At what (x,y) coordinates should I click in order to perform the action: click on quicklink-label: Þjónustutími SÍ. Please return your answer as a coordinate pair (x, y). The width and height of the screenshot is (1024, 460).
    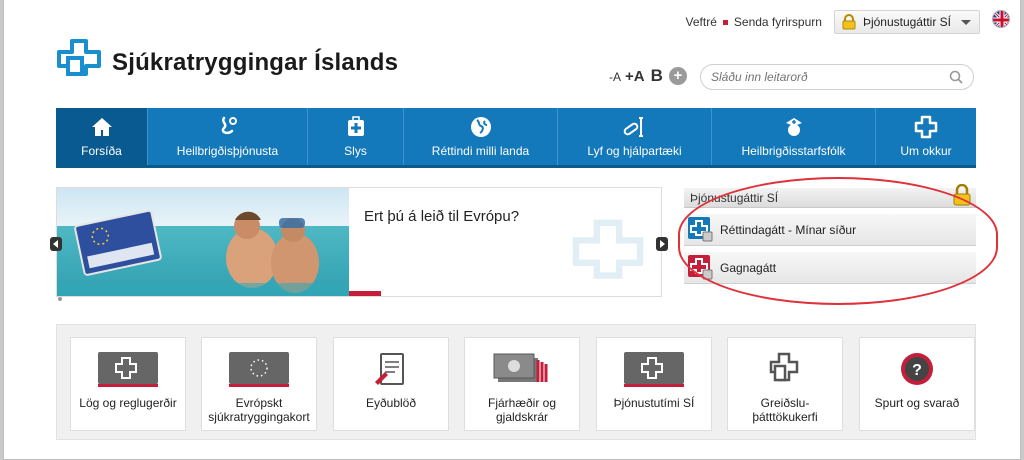
    Looking at the image, I should click on (654, 403).